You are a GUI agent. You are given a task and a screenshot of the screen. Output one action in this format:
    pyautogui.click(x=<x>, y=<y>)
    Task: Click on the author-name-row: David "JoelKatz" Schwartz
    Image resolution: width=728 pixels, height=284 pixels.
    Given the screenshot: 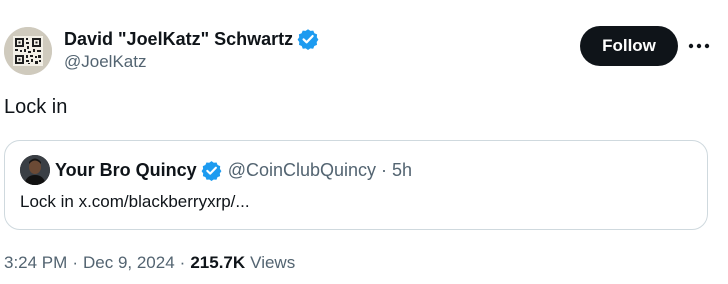 What is the action you would take?
    pyautogui.click(x=191, y=39)
    